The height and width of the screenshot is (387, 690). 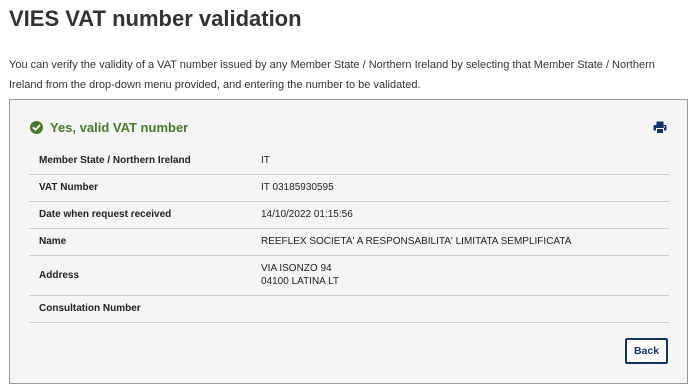 What do you see at coordinates (296, 268) in the screenshot?
I see `address-line: VIA ISONZO 94` at bounding box center [296, 268].